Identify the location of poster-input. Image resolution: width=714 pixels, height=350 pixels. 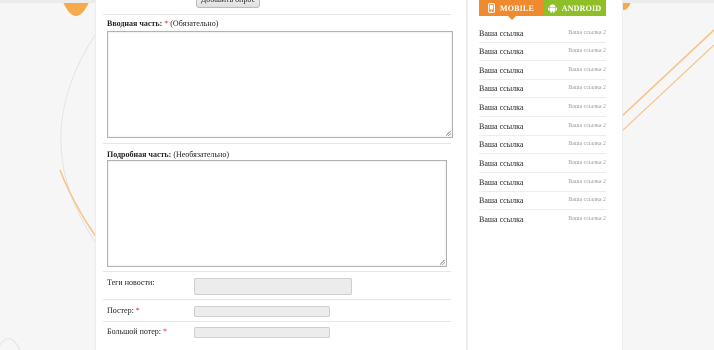
(262, 311).